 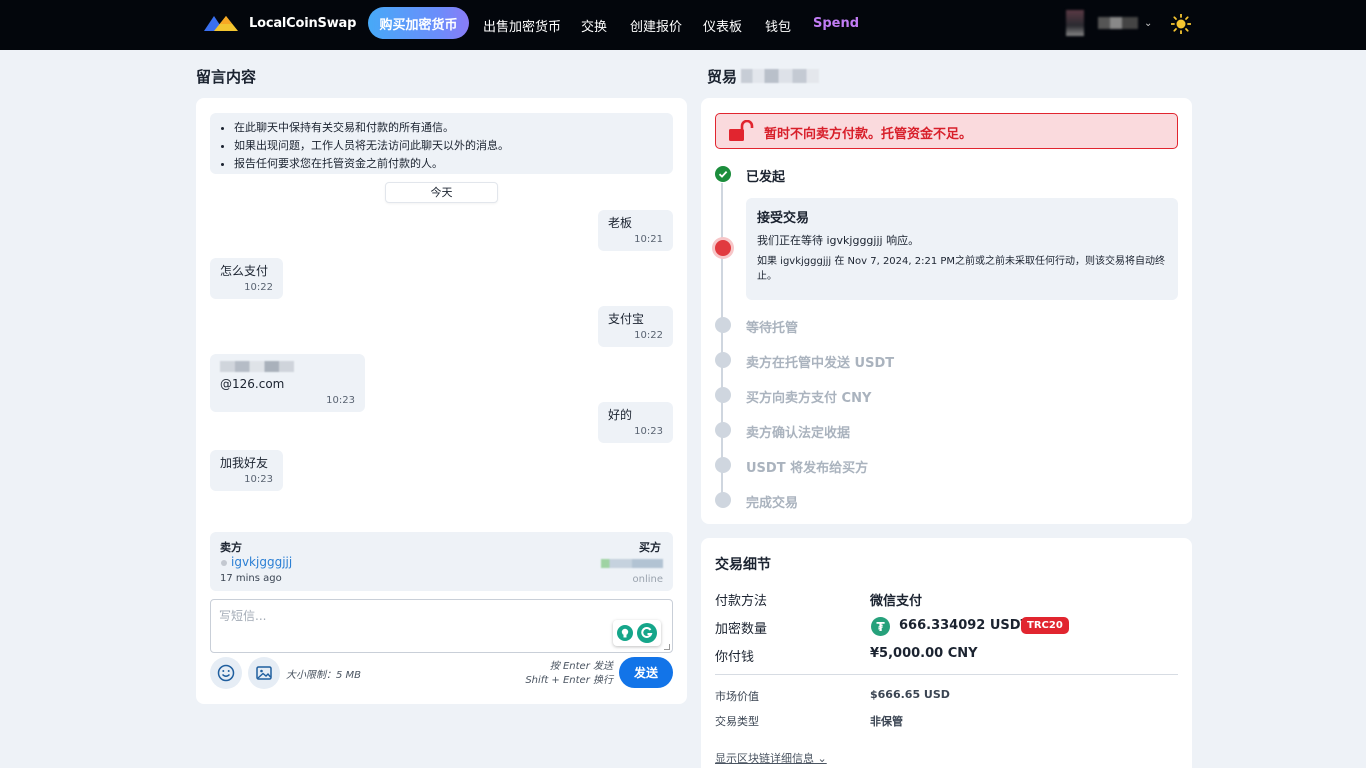 I want to click on alert-message: 暂时不向卖方付款。托管资金不足。, so click(x=868, y=134).